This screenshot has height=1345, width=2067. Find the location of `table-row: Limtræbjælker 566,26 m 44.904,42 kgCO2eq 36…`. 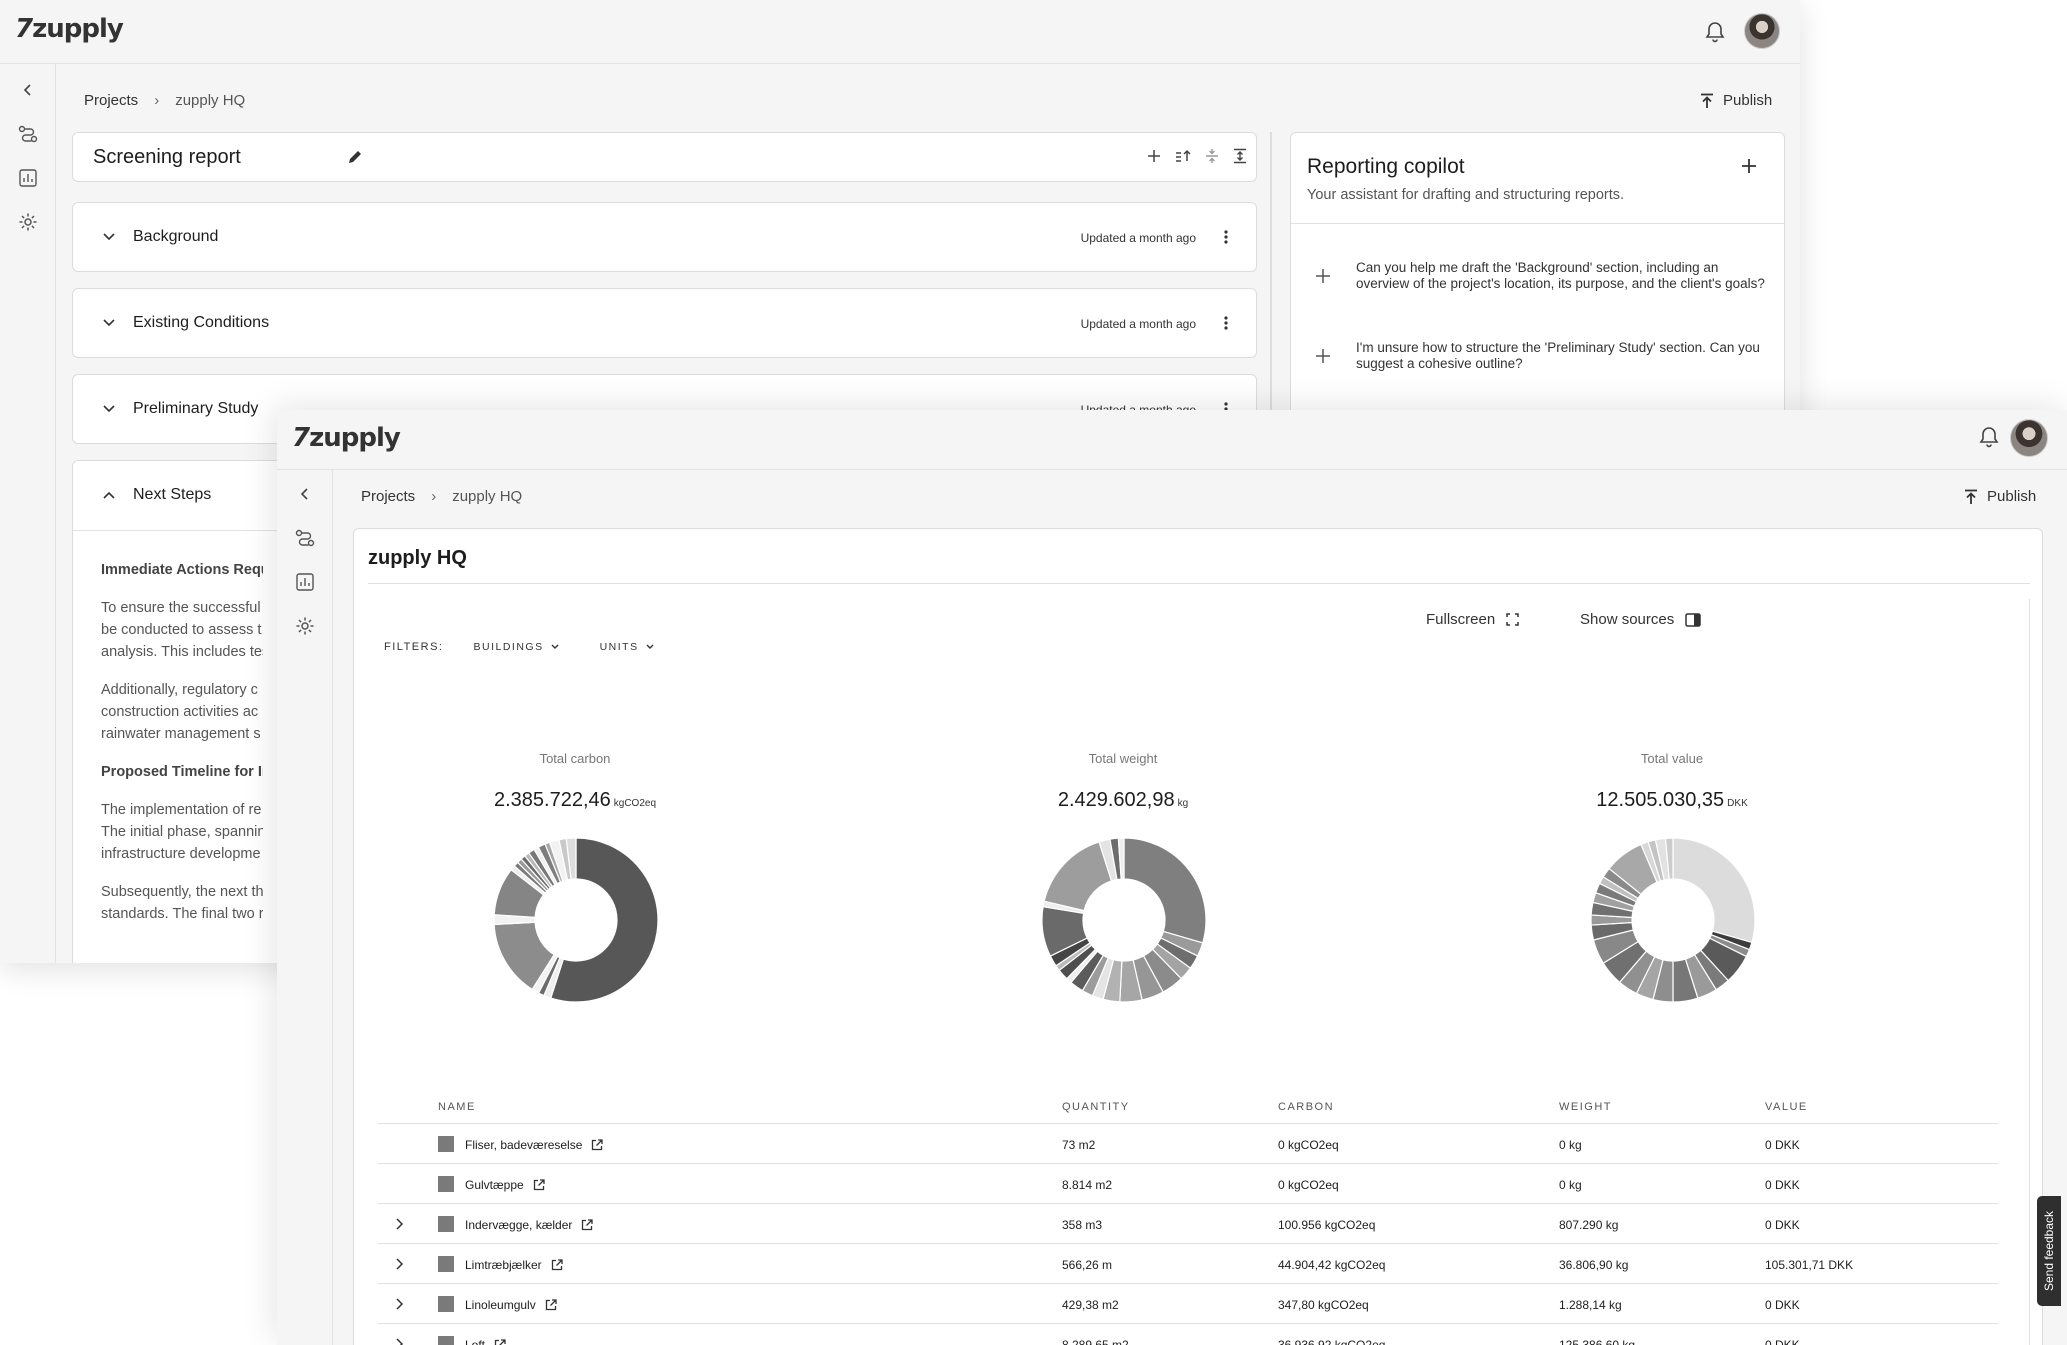

table-row: Limtræbjælker 566,26 m 44.904,42 kgCO2eq 36… is located at coordinates (1188, 1264).